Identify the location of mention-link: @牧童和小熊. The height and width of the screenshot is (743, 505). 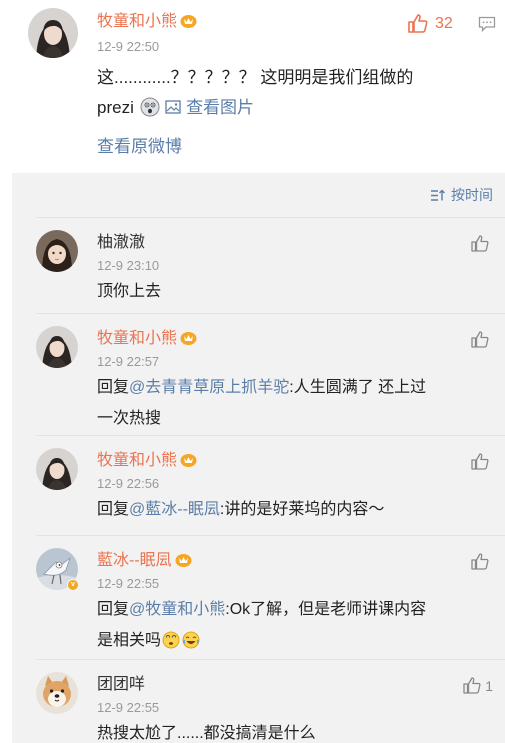
(177, 609).